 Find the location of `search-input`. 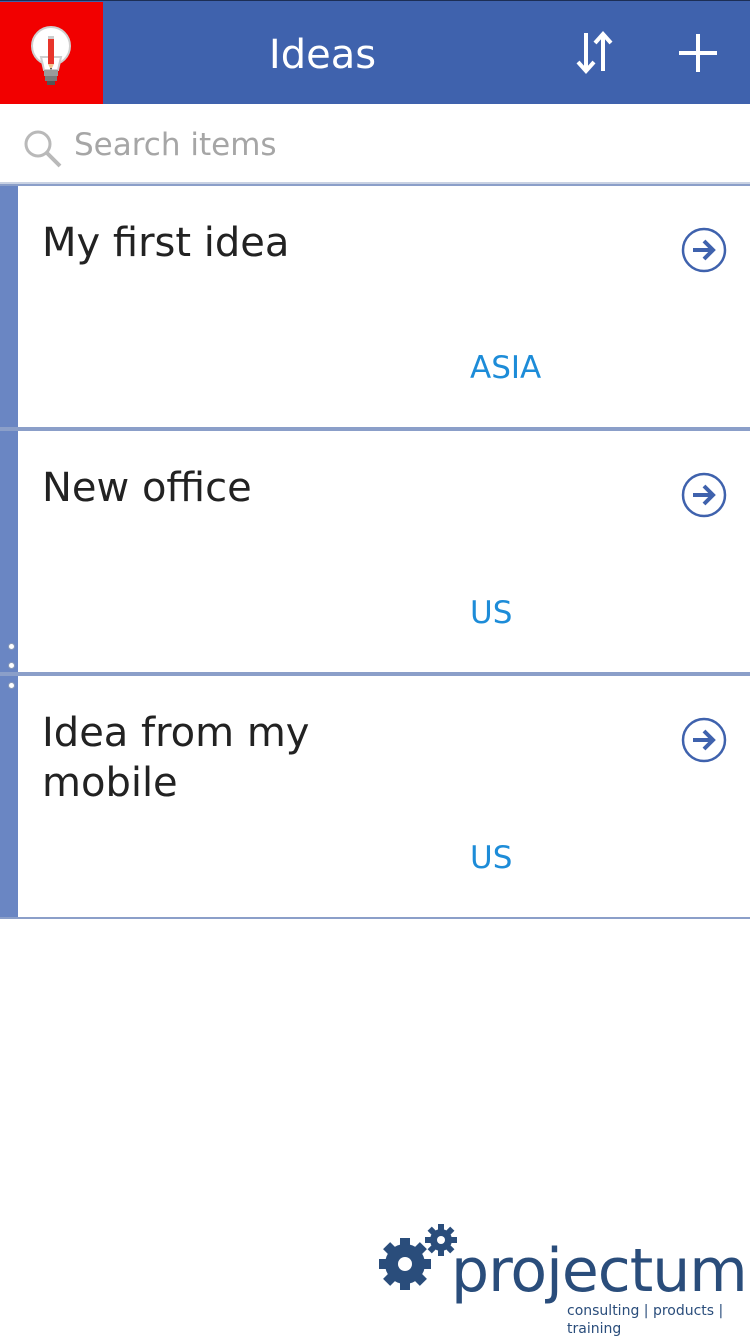

search-input is located at coordinates (394, 145).